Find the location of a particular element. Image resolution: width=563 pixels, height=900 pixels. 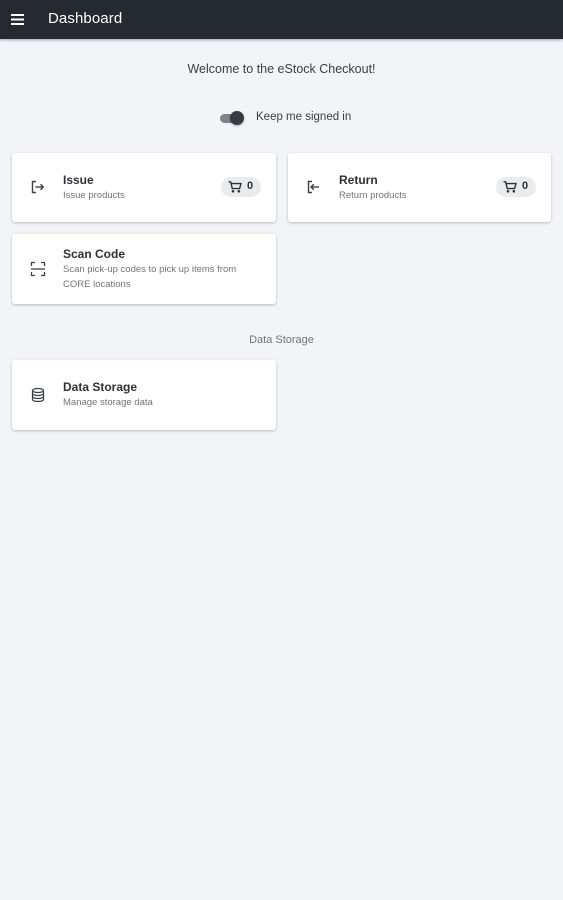

issue-icon is located at coordinates (38, 187).